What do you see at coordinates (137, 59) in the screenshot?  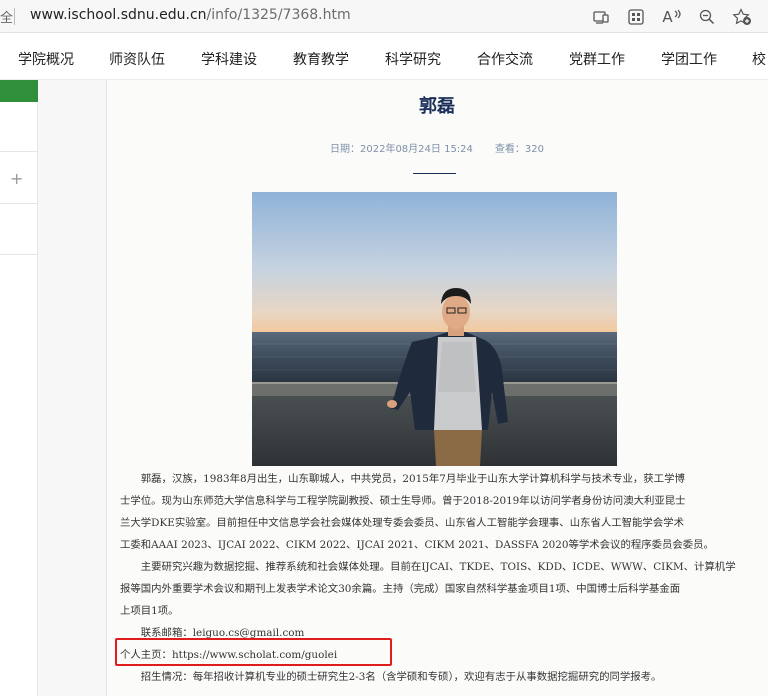 I see `nav-item: 师资队伍` at bounding box center [137, 59].